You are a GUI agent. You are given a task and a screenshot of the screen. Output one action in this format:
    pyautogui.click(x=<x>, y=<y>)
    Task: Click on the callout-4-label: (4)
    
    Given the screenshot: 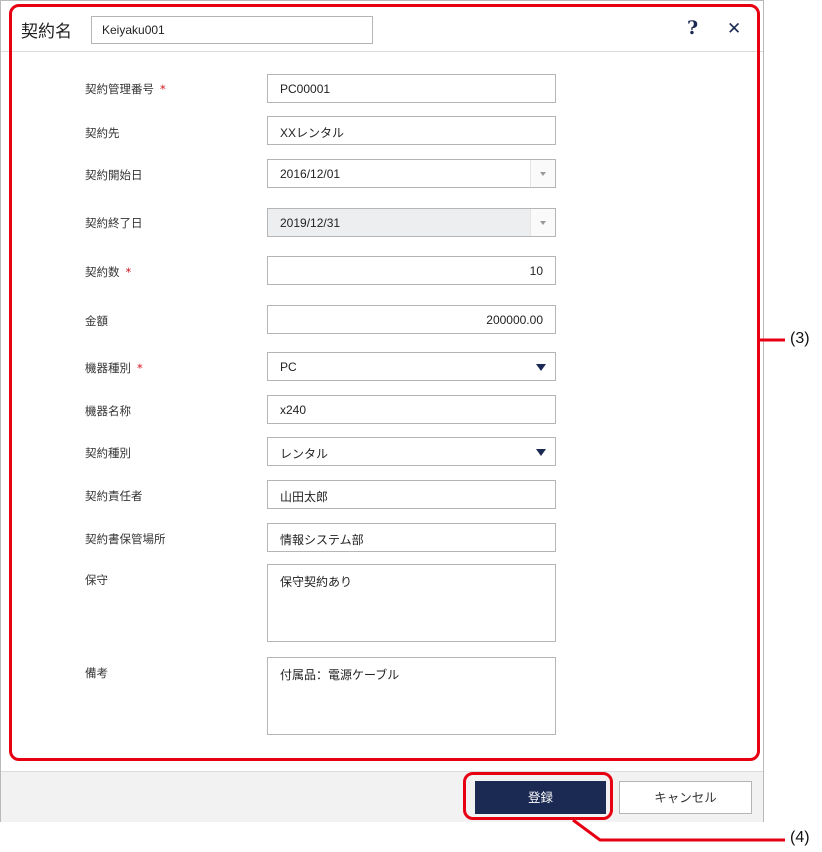 What is the action you would take?
    pyautogui.click(x=800, y=837)
    